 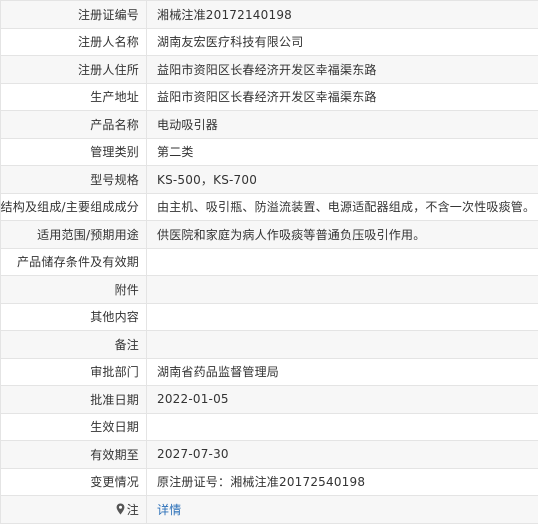 What do you see at coordinates (74, 234) in the screenshot?
I see `label-intended-use: 适用范围/预期用途` at bounding box center [74, 234].